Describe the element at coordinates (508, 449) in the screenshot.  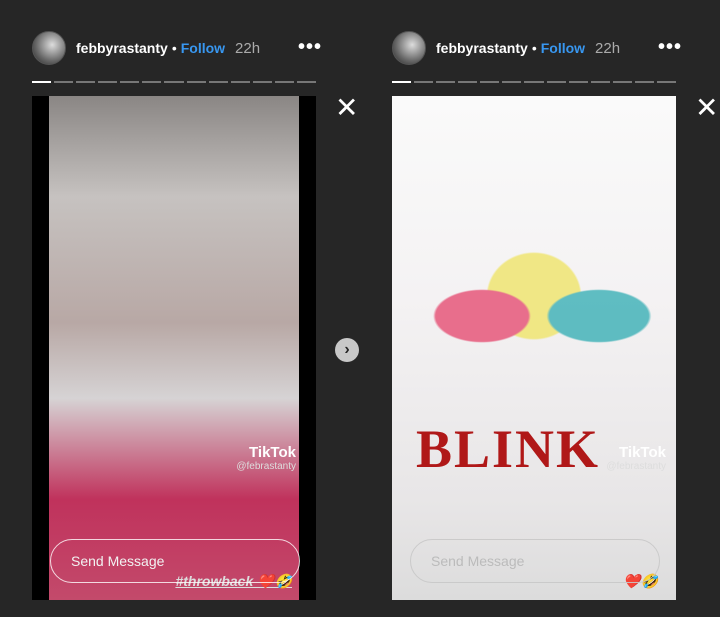
I see `blink-logo: BLINK` at that location.